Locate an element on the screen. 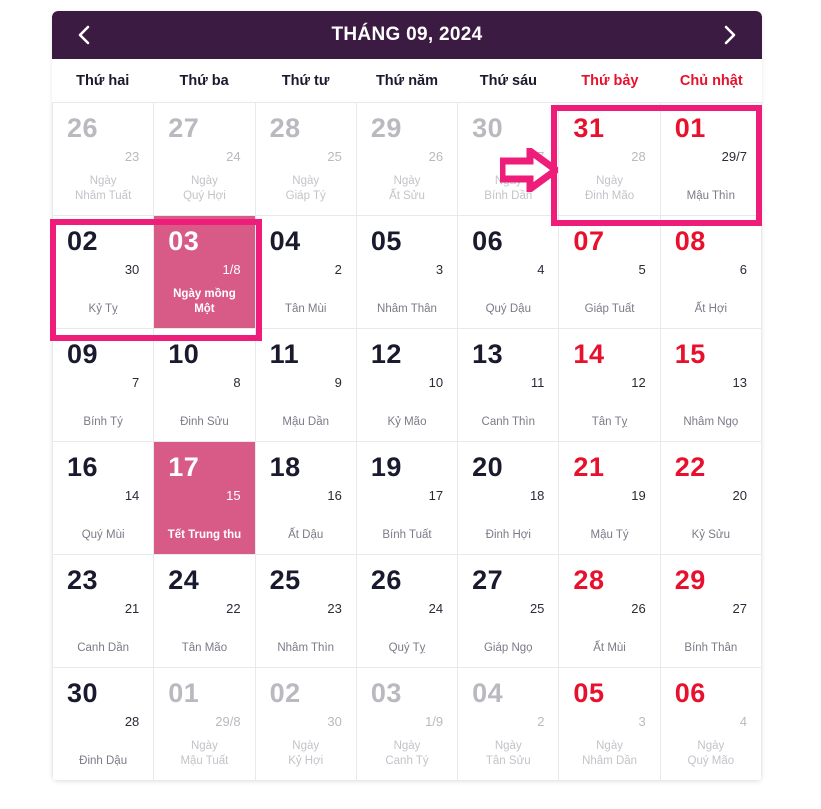 The width and height of the screenshot is (821, 809). solar-date: 25 is located at coordinates (285, 580).